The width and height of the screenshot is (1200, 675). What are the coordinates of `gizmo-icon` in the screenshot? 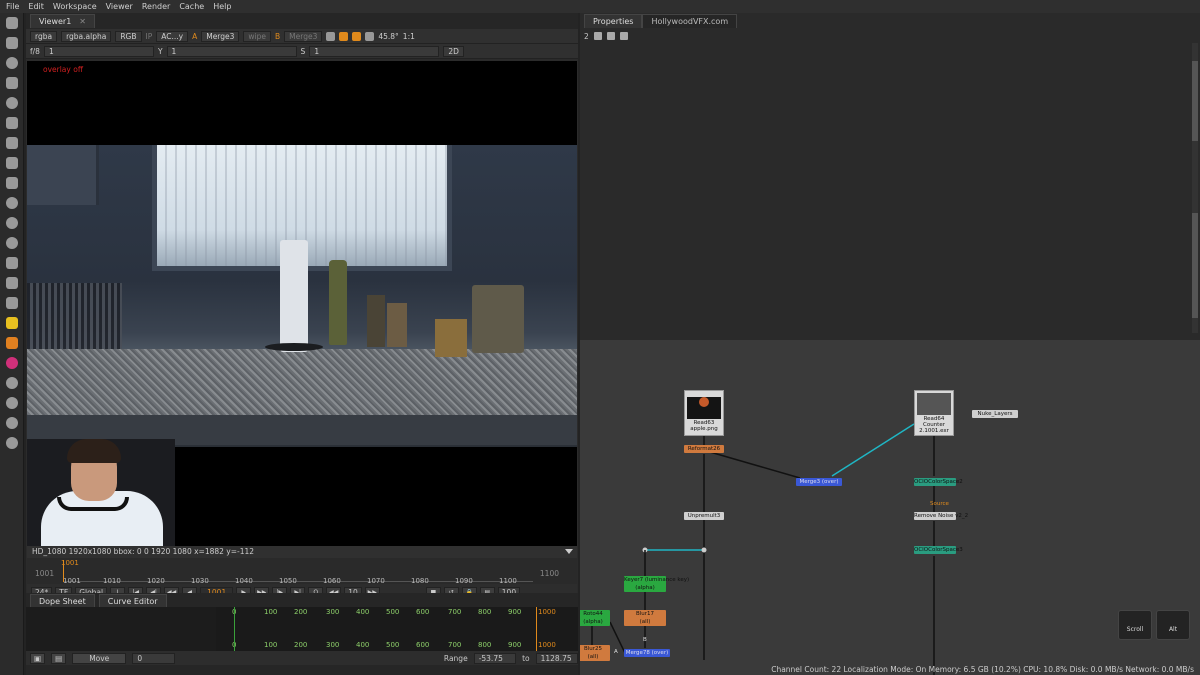 It's located at (12, 303).